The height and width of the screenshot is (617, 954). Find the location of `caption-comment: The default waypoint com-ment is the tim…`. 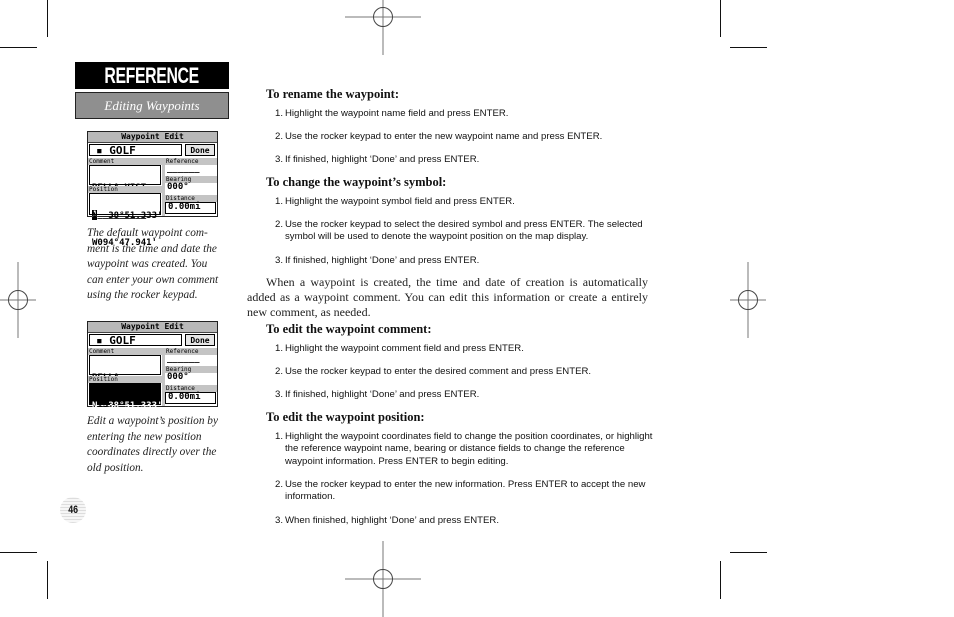

caption-comment: The default waypoint com-ment is the tim… is located at coordinates (153, 264).